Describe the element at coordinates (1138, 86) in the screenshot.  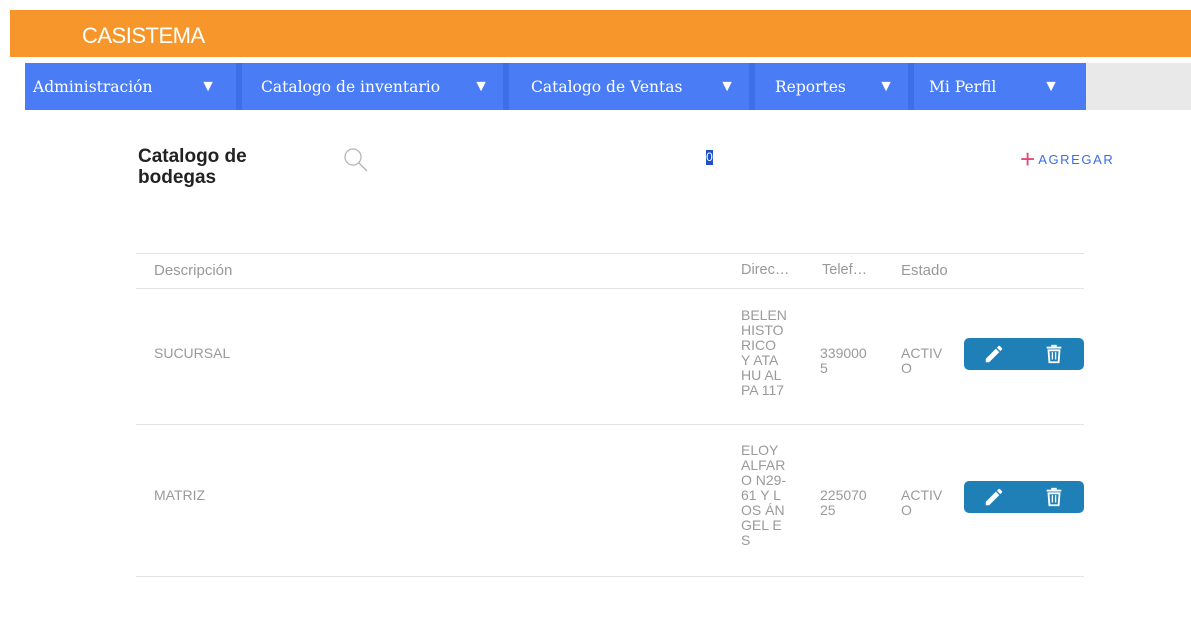
I see `nav-filler` at that location.